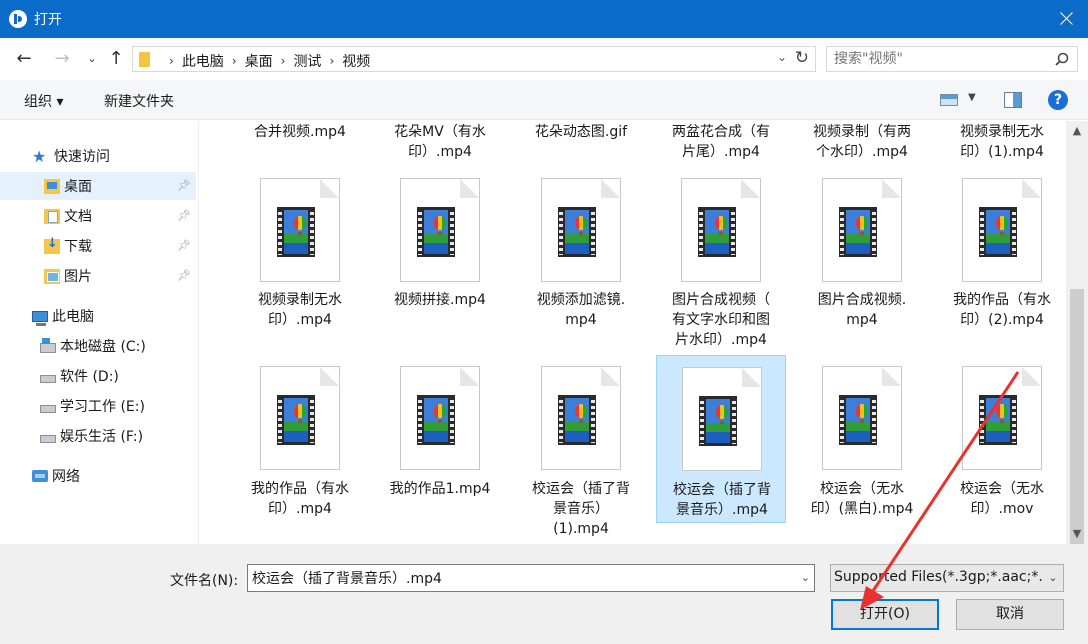 The height and width of the screenshot is (644, 1088). Describe the element at coordinates (721, 340) in the screenshot. I see `file-name-label: 片水印）.mp4` at that location.